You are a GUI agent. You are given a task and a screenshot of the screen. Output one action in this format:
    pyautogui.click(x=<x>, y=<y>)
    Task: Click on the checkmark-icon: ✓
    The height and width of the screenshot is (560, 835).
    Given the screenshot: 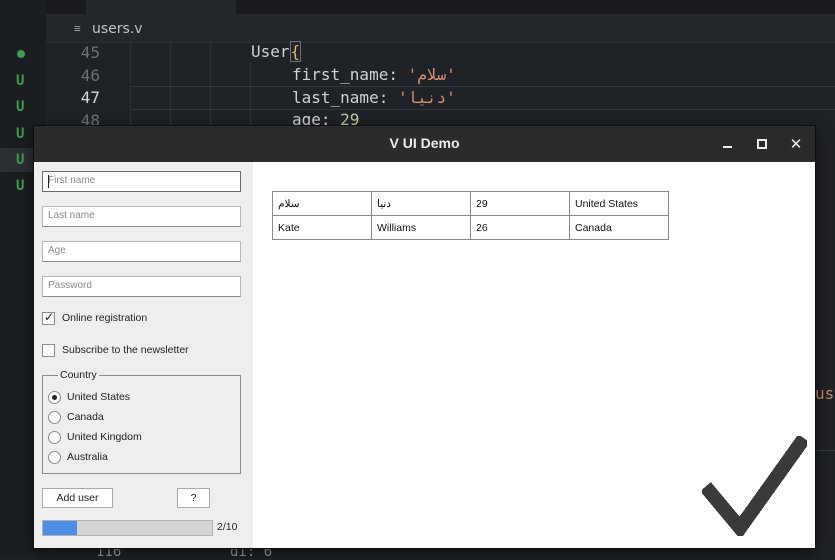 What is the action you would take?
    pyautogui.click(x=49, y=317)
    